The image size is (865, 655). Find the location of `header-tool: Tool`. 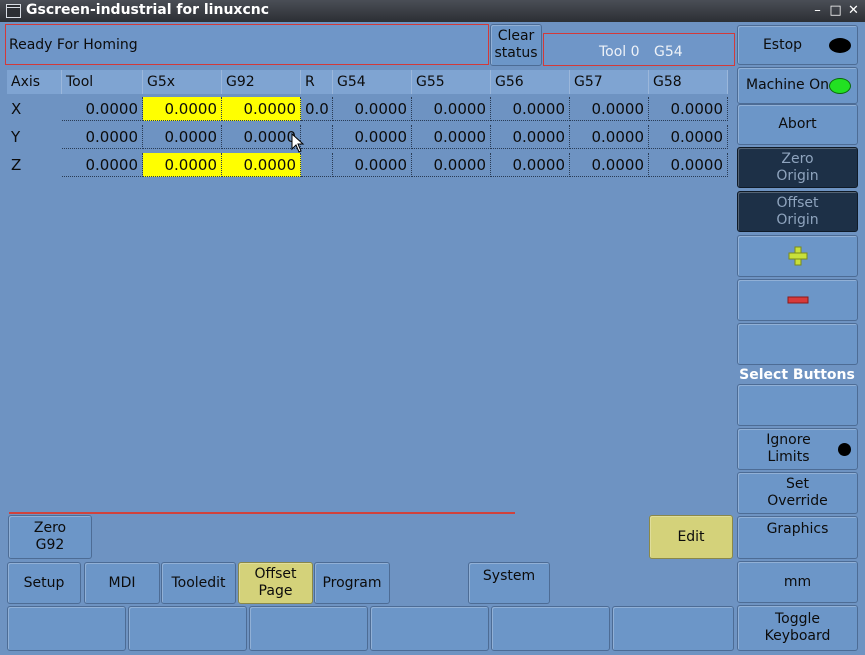

header-tool: Tool is located at coordinates (102, 82).